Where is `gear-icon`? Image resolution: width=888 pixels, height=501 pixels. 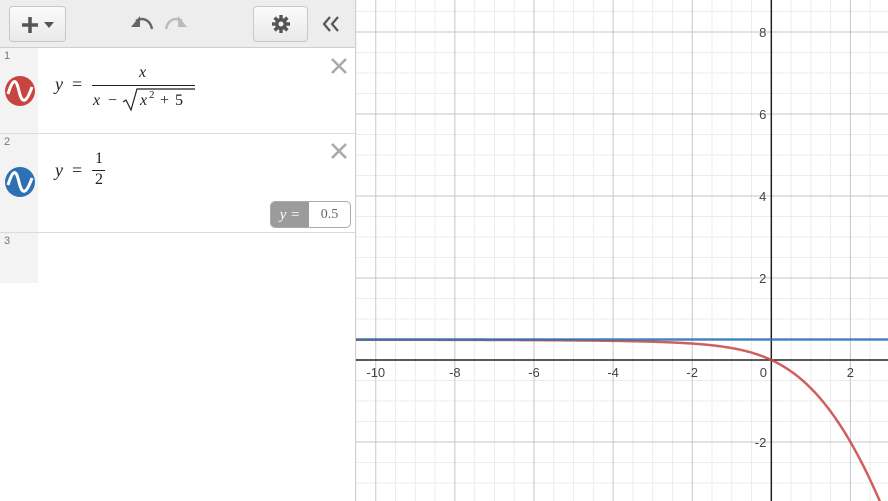
gear-icon is located at coordinates (281, 24).